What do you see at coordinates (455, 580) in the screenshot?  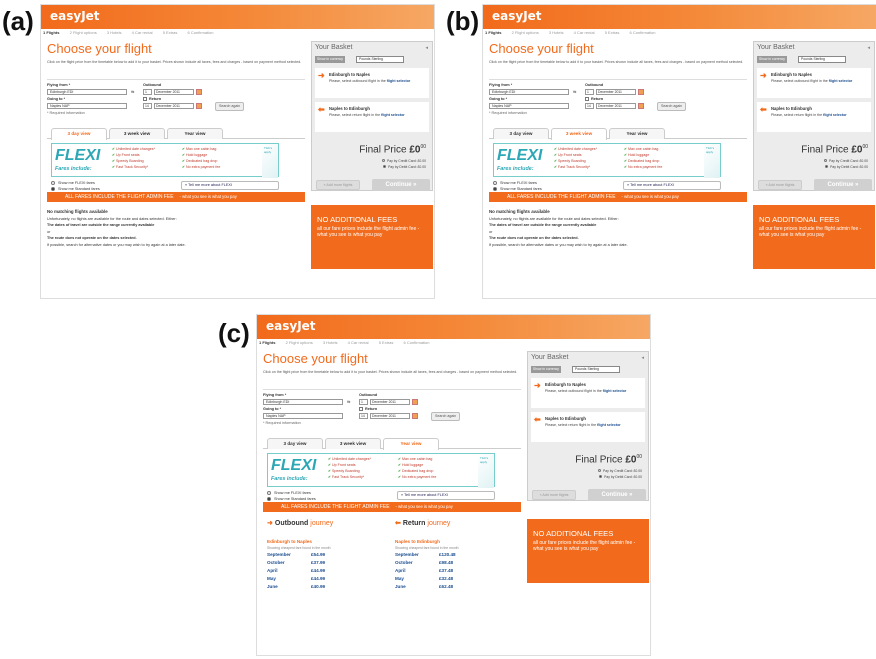 I see `price-row: May £32.48` at bounding box center [455, 580].